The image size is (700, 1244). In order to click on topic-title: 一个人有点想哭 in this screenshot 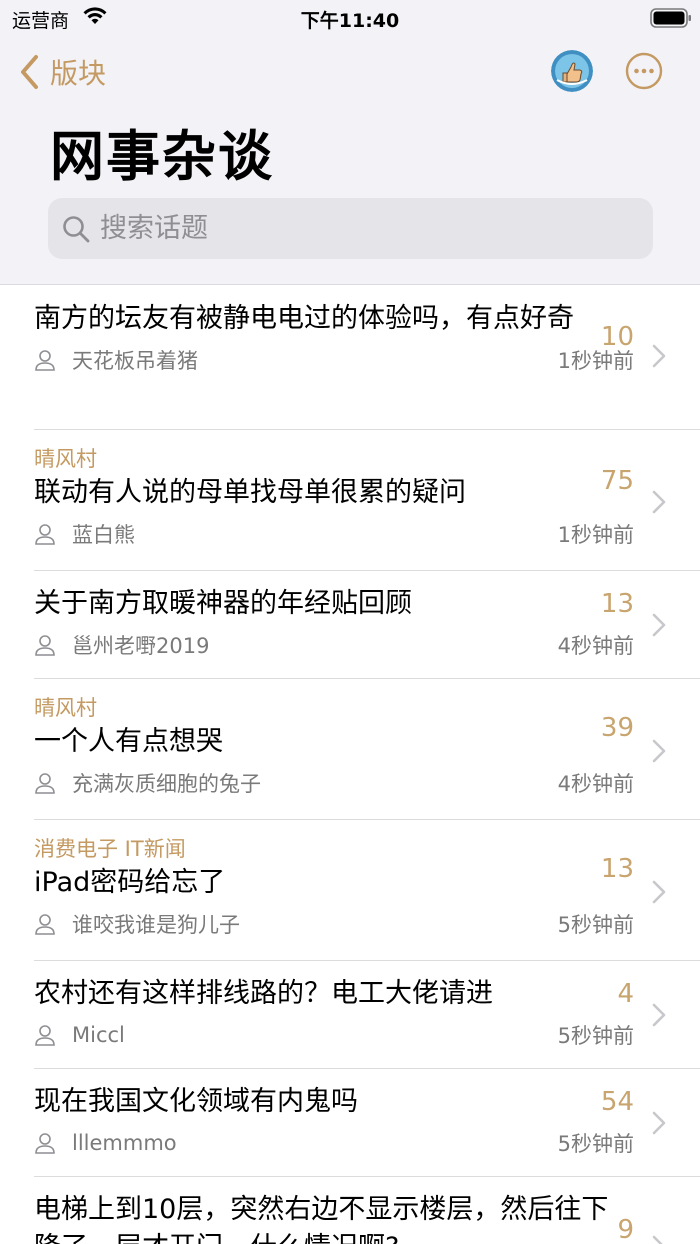, I will do `click(128, 741)`.